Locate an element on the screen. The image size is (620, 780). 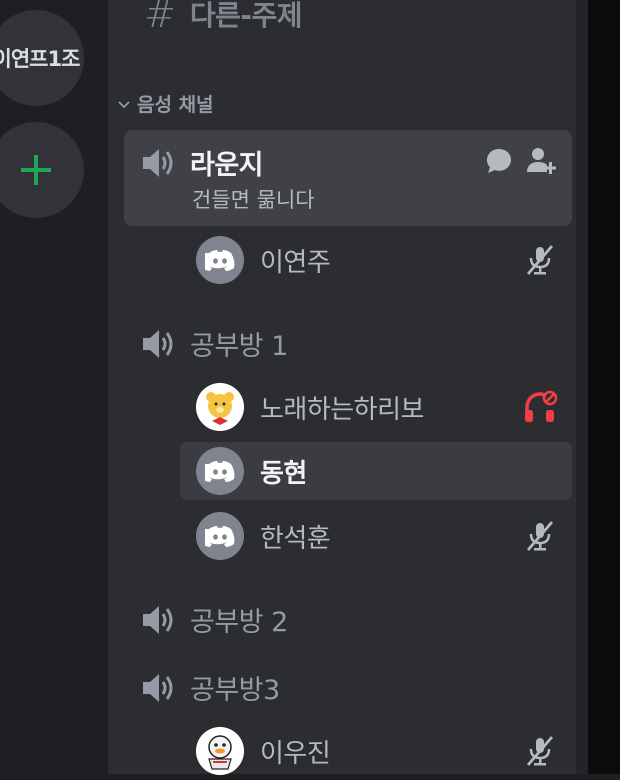
voice-member: 한석훈 is located at coordinates (376, 536).